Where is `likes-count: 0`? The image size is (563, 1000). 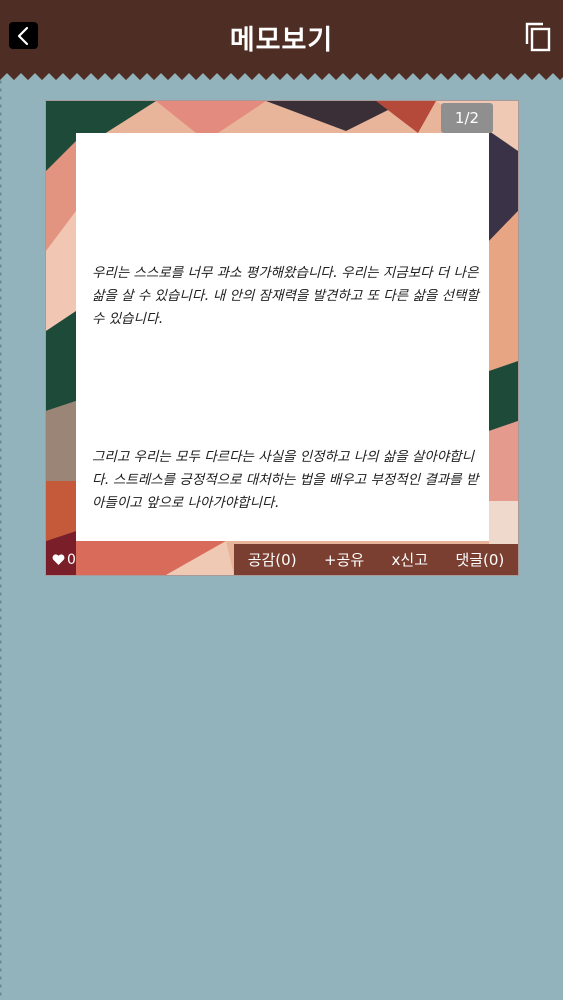 likes-count: 0 is located at coordinates (71, 560).